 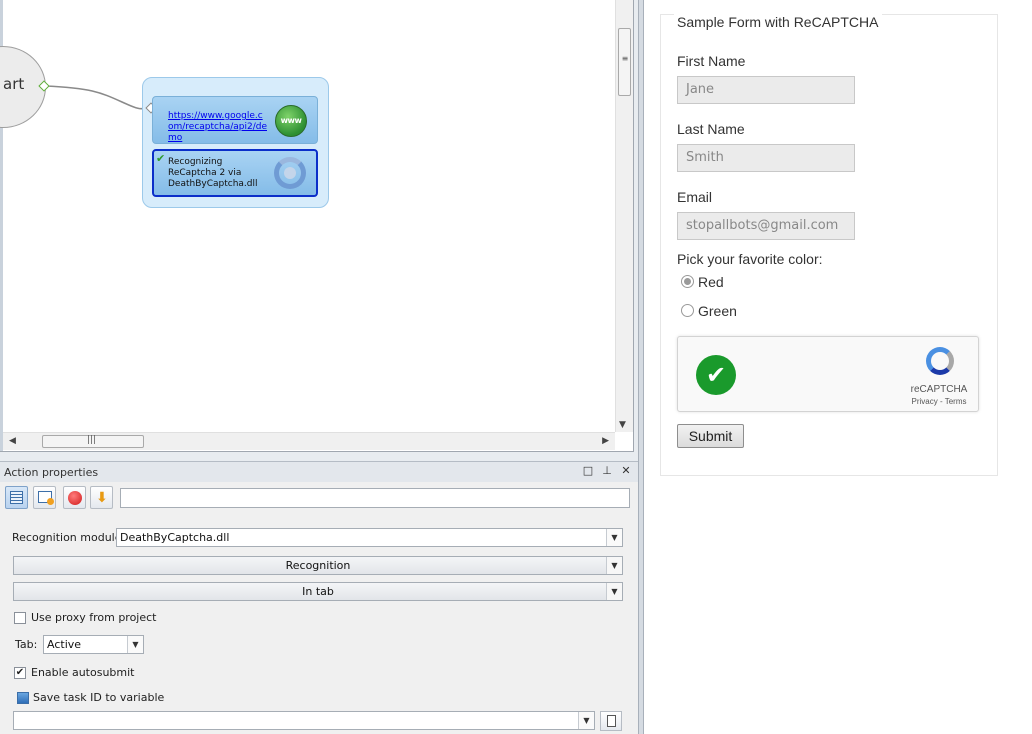 What do you see at coordinates (588, 471) in the screenshot?
I see `restore-panel-icon: □` at bounding box center [588, 471].